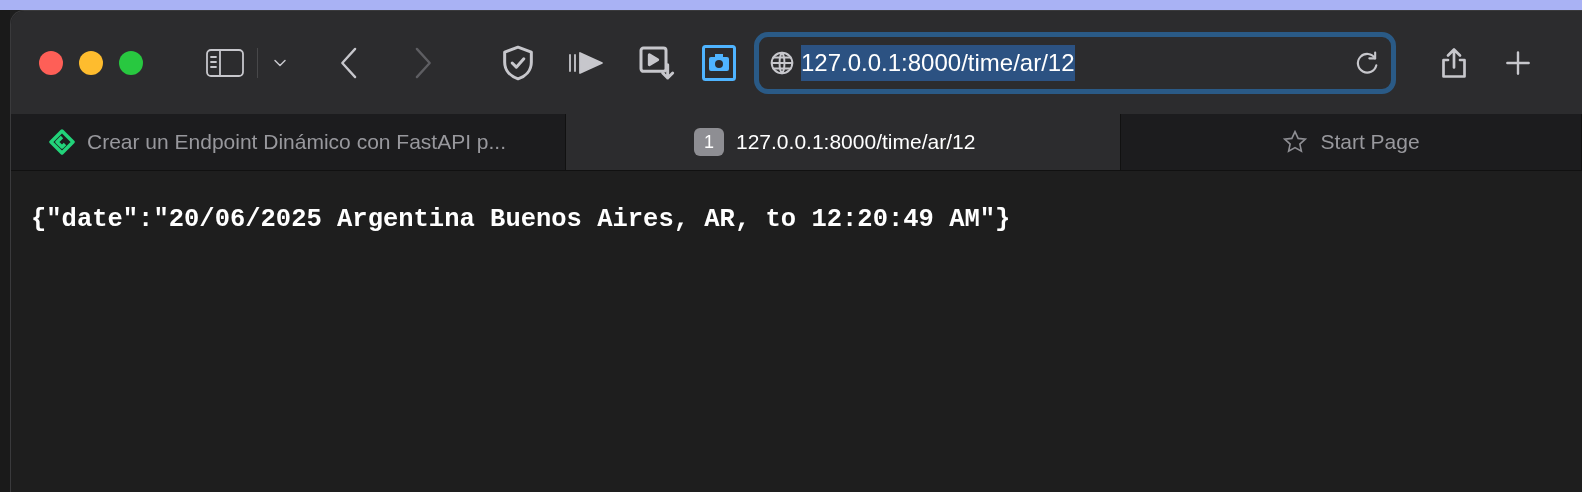  I want to click on json-response-text: {"date":"20/06/2025 Argentina Buenos Aires, AR, to 12:20:49 AM"}, so click(521, 219).